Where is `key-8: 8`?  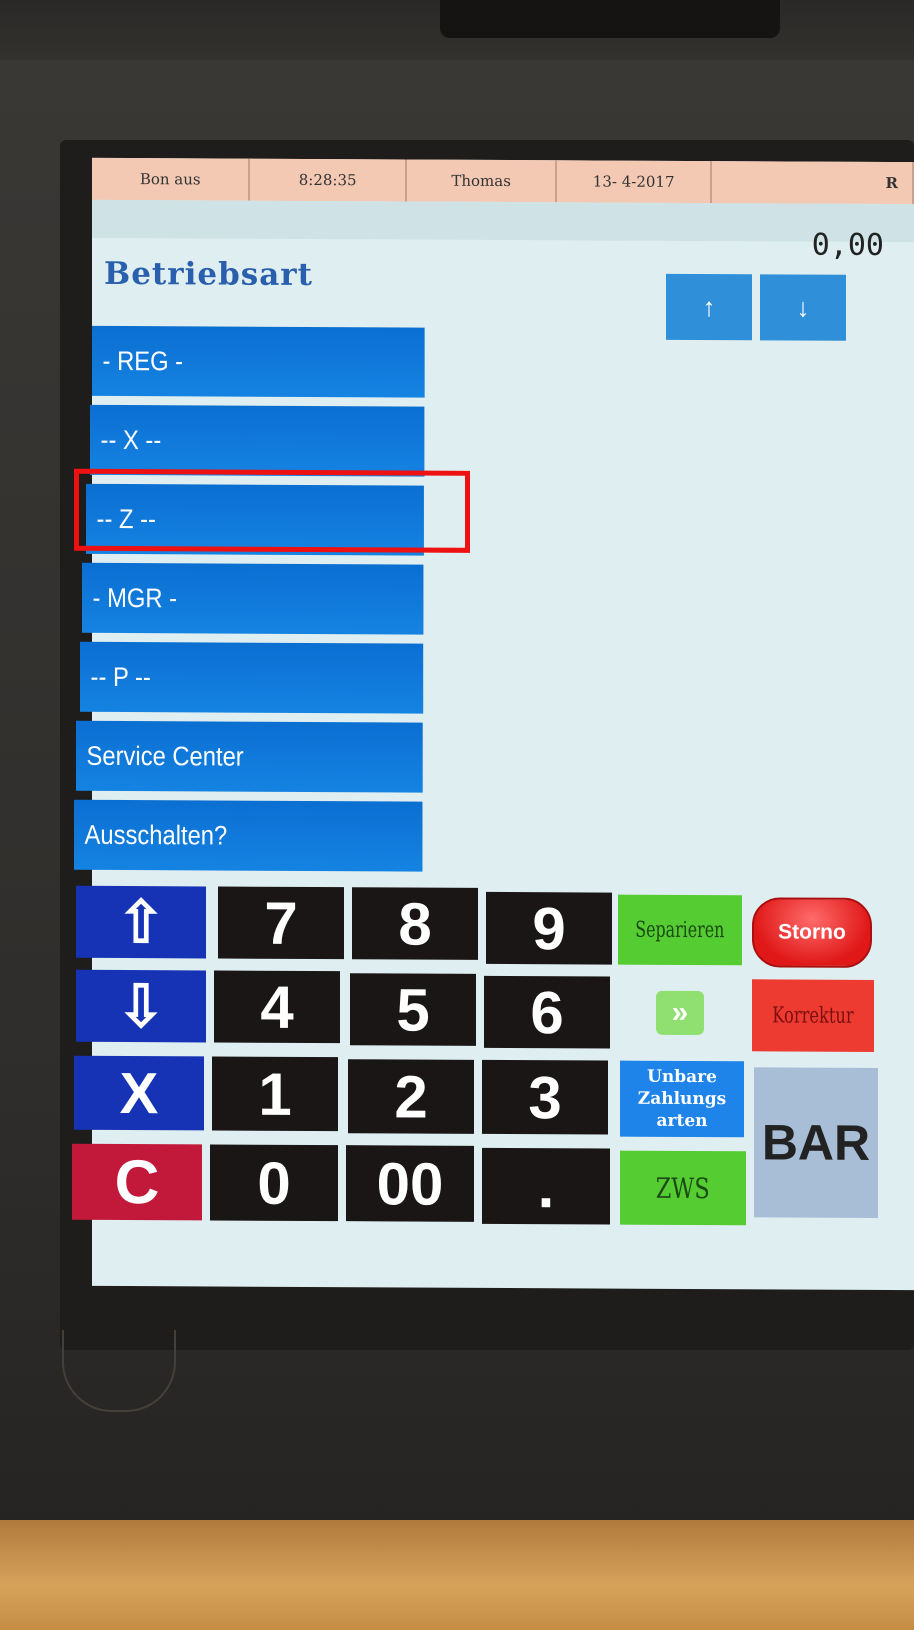
key-8: 8 is located at coordinates (415, 923).